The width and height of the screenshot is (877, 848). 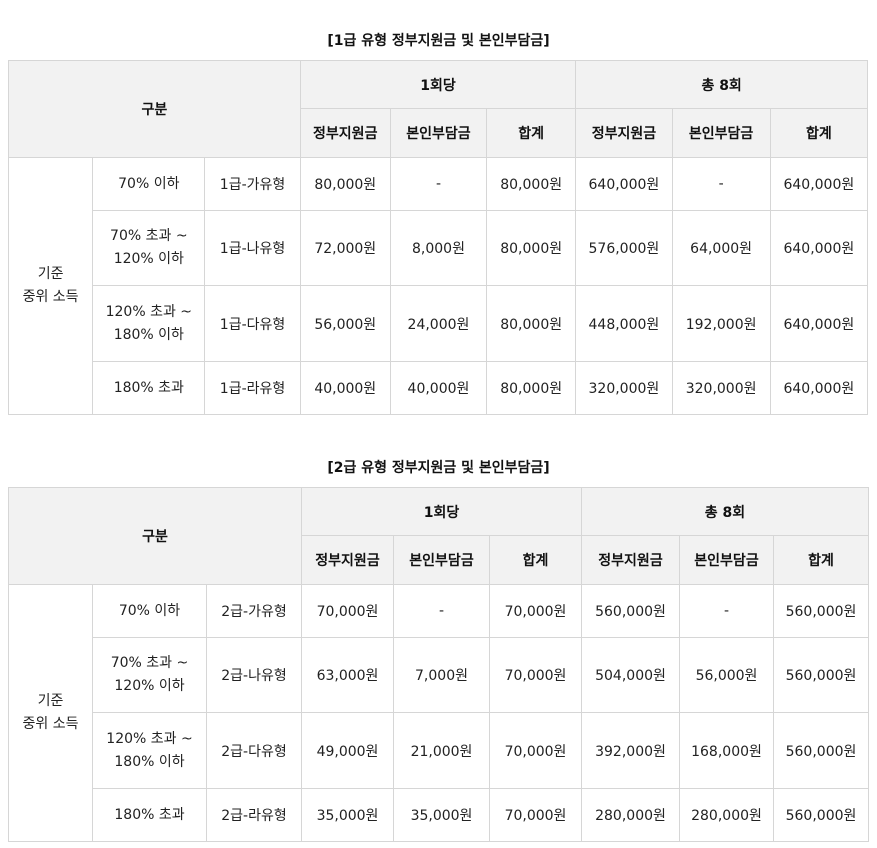 I want to click on type-cell: 2급-가유형, so click(x=254, y=611).